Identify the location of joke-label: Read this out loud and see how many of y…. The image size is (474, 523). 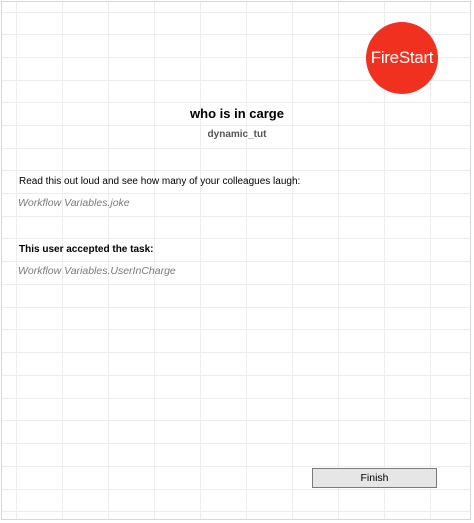
(160, 181).